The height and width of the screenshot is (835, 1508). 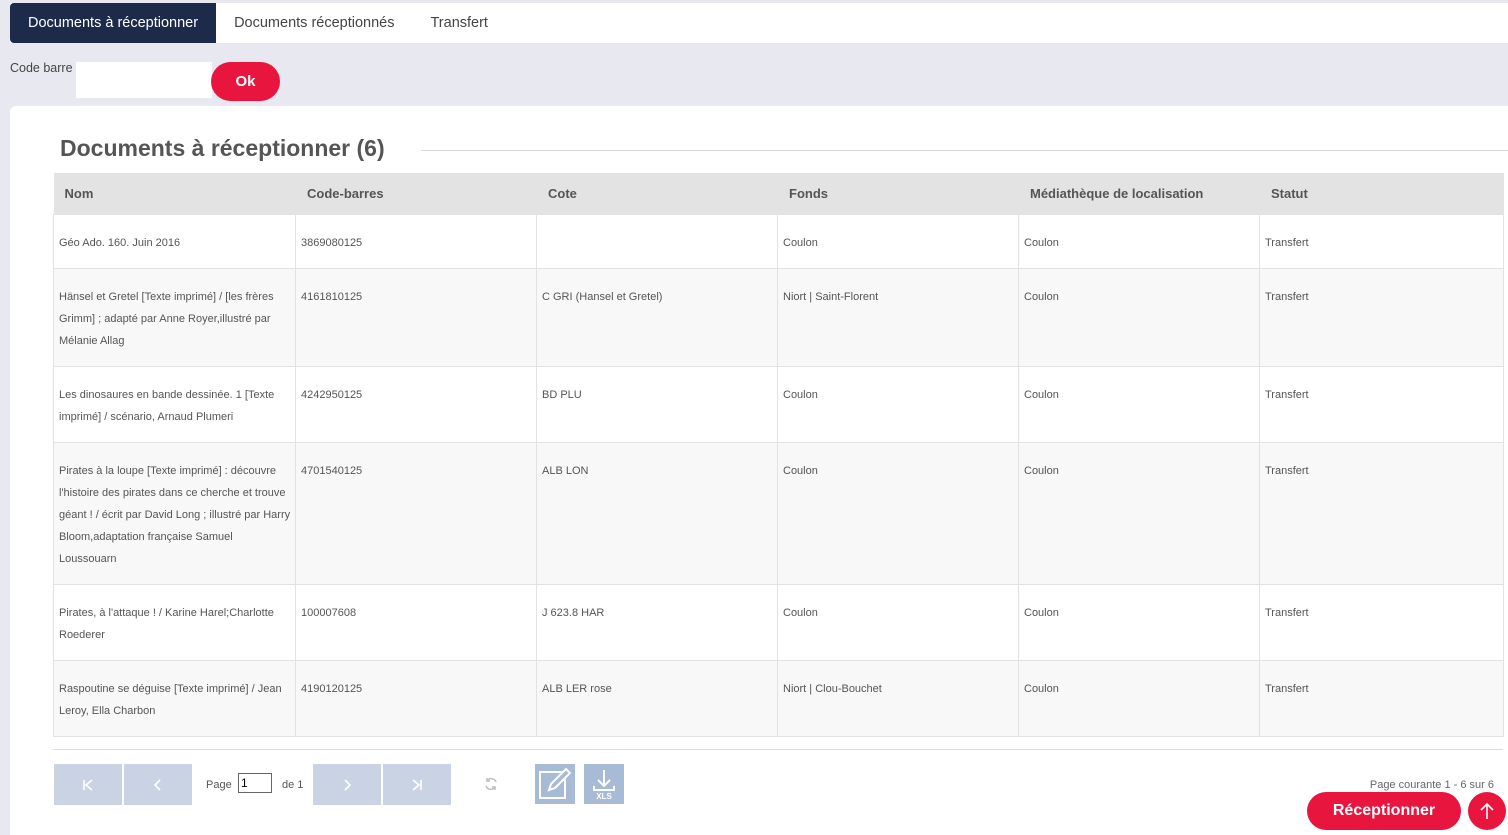 I want to click on next-page-button, so click(x=347, y=784).